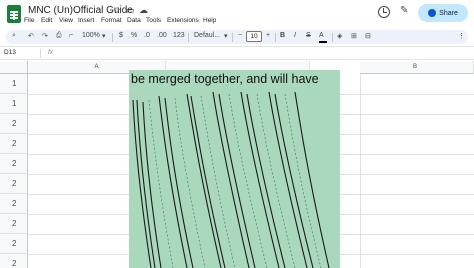 The image size is (474, 268). What do you see at coordinates (461, 36) in the screenshot?
I see `more-options-icon: ⋮` at bounding box center [461, 36].